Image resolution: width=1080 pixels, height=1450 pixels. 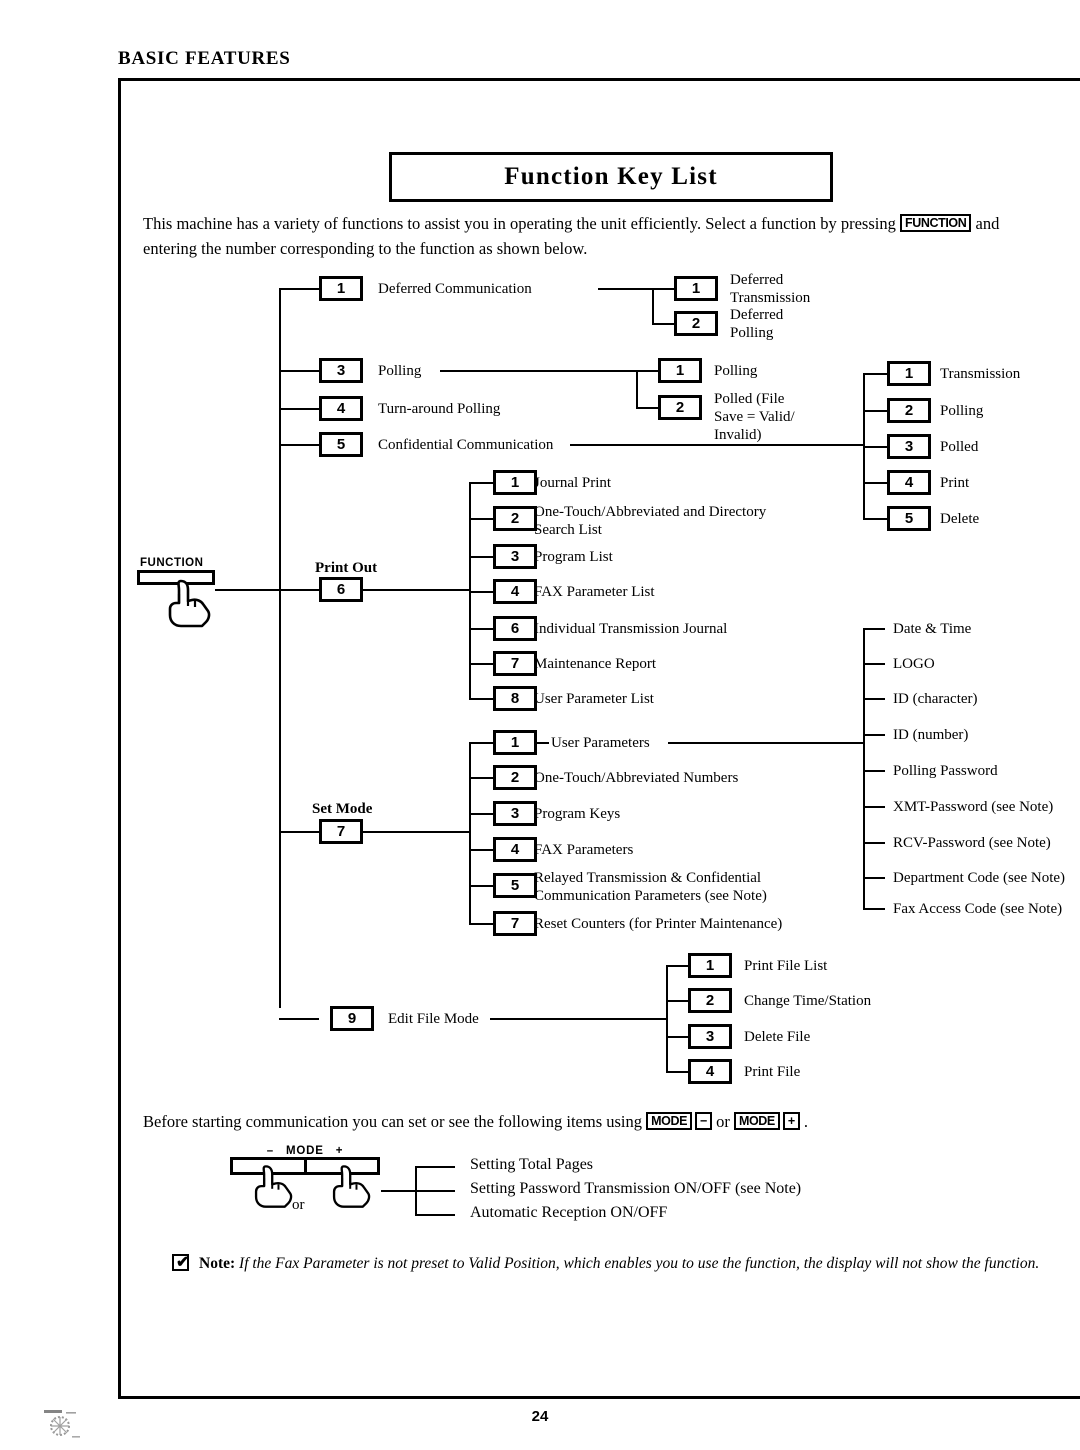 I want to click on polling-key-box-2: 2, so click(x=680, y=407).